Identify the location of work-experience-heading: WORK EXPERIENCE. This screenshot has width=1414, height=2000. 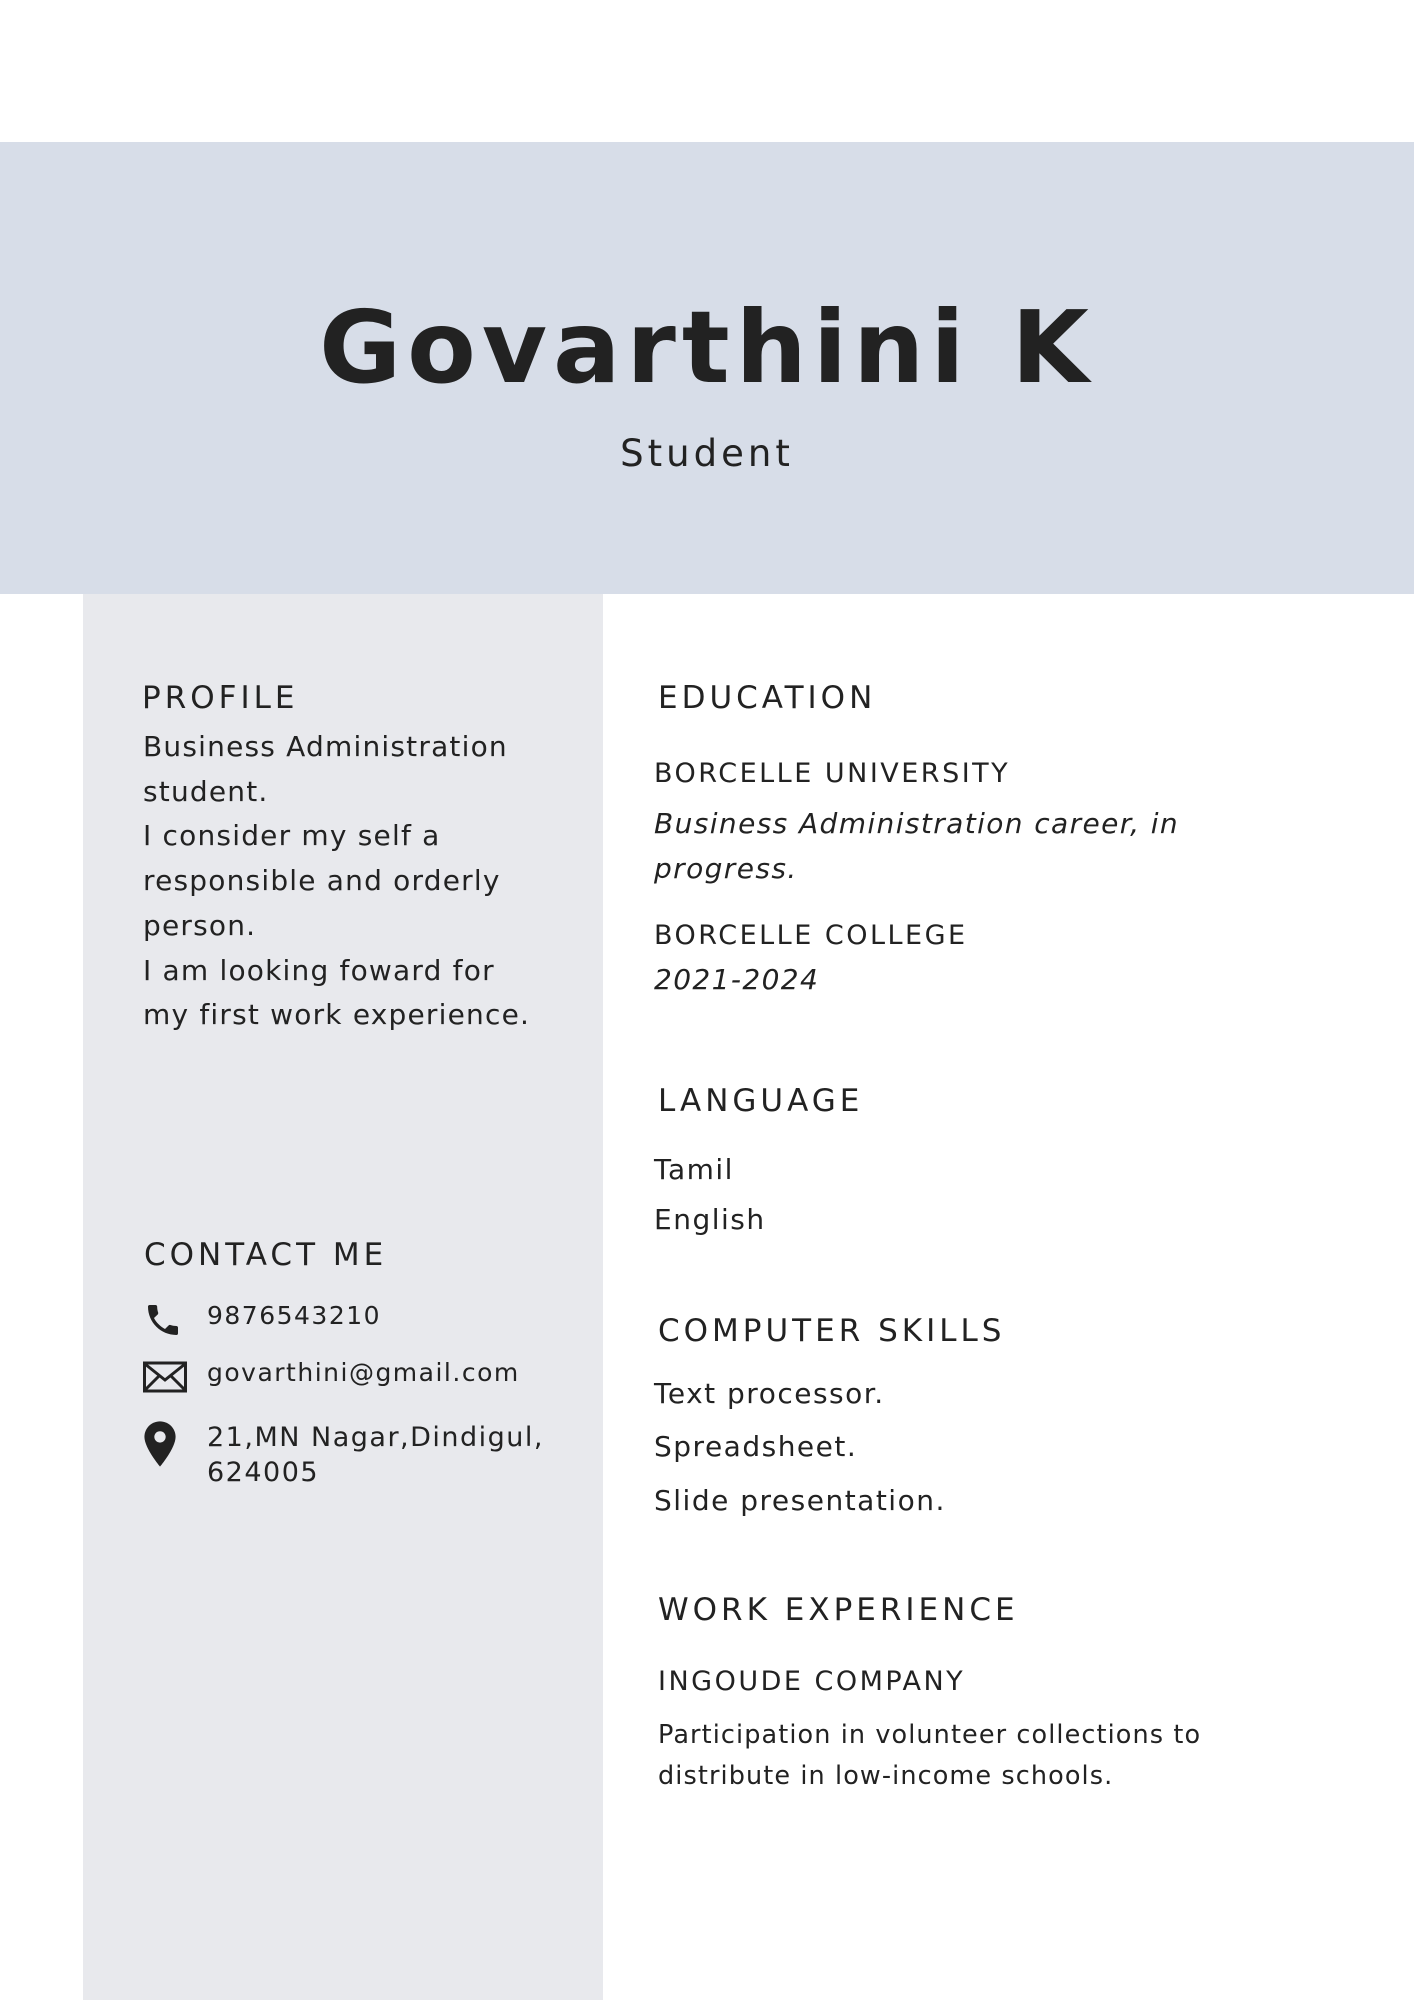
(838, 1610).